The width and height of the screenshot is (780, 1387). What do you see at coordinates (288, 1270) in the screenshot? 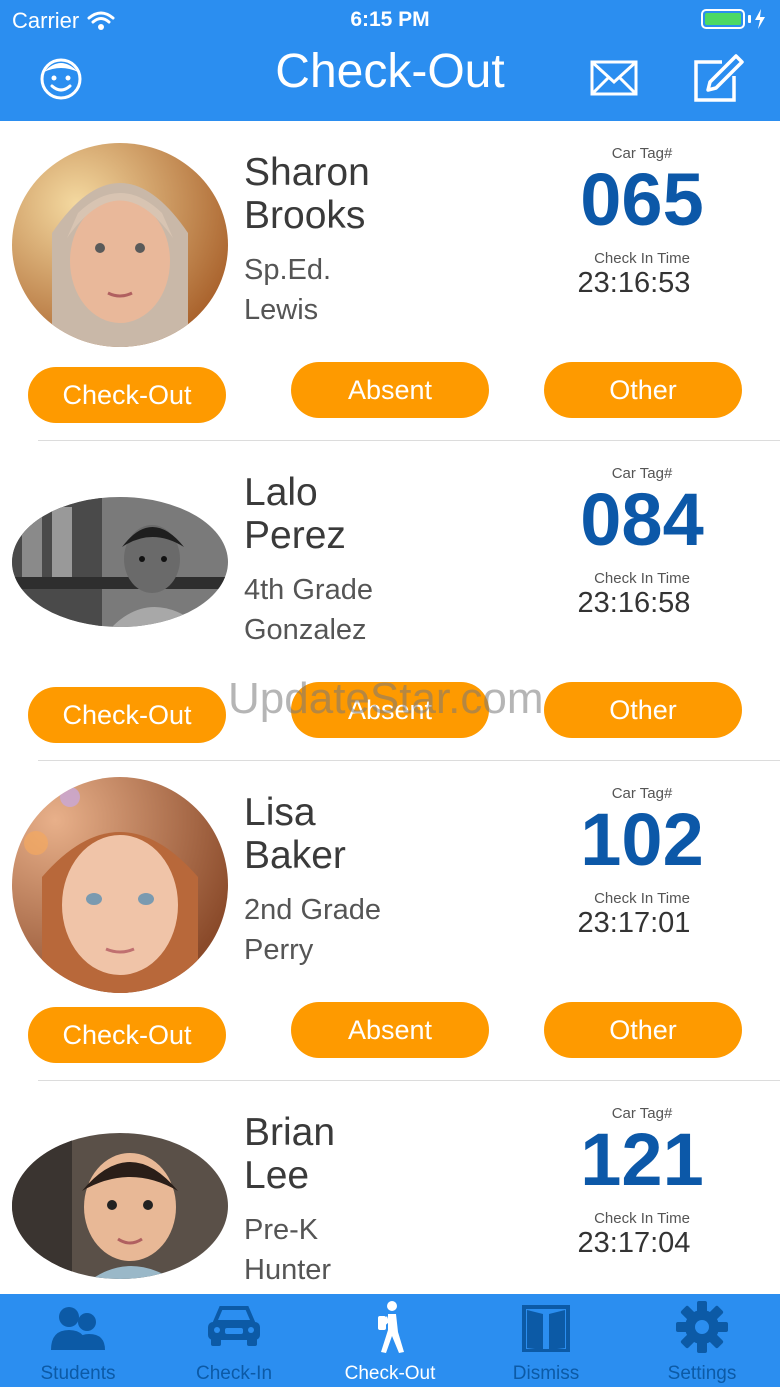
I see `teacher-label: Hunter` at bounding box center [288, 1270].